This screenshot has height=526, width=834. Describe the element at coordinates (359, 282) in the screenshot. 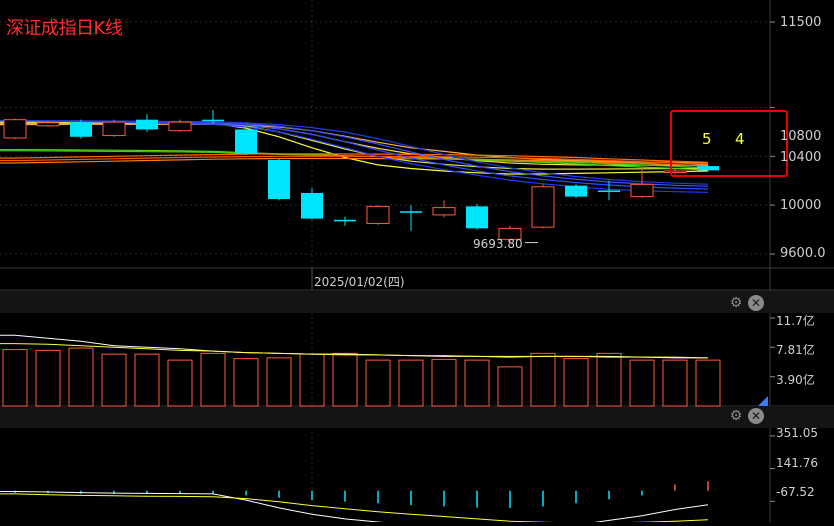

I see `date-label: 2025/01/02(四)` at that location.